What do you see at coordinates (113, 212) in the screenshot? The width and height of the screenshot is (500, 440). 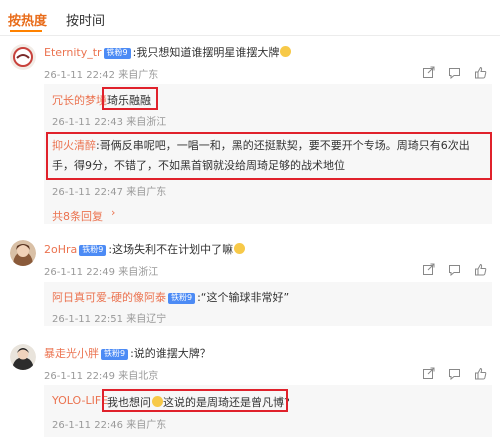 I see `chevron-right-icon: ›` at bounding box center [113, 212].